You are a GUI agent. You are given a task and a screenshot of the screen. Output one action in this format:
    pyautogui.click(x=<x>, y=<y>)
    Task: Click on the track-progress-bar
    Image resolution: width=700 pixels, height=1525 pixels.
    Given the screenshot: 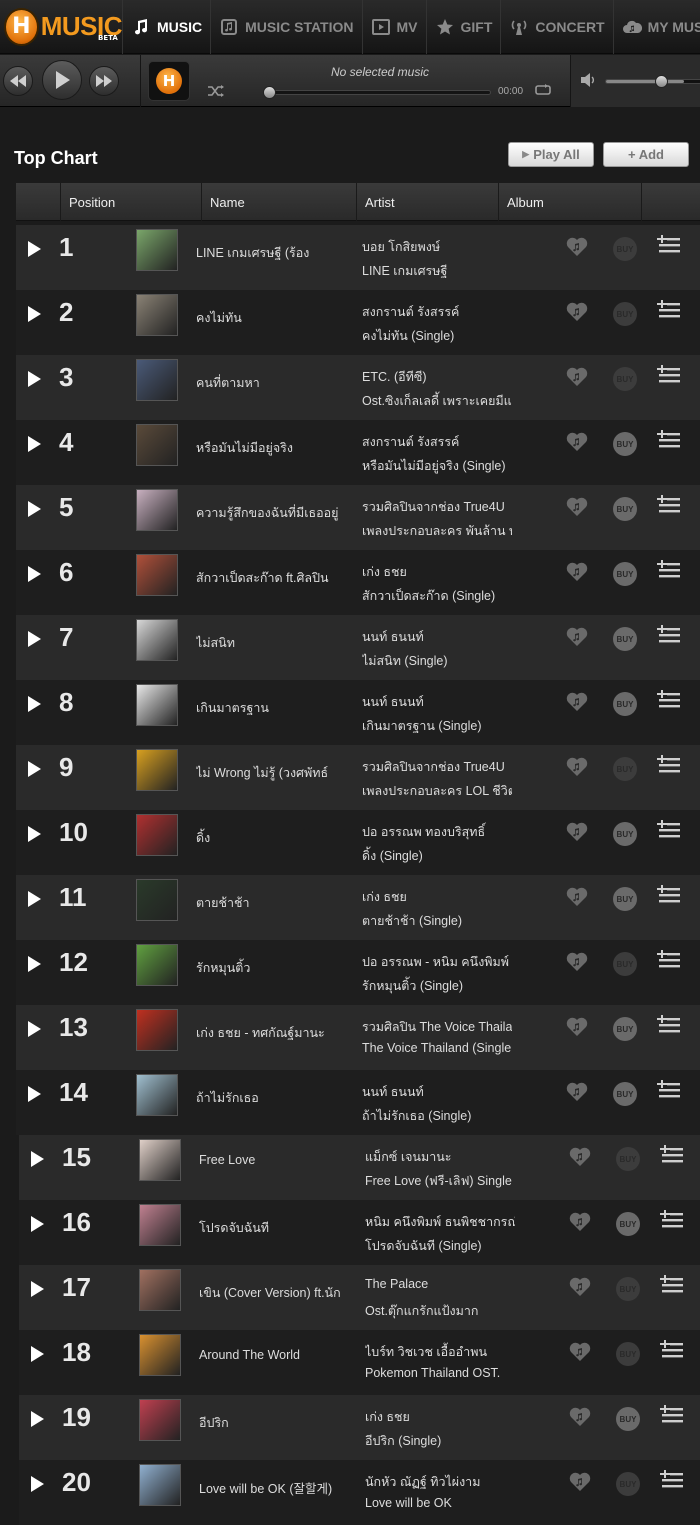 What is the action you would take?
    pyautogui.click(x=379, y=92)
    